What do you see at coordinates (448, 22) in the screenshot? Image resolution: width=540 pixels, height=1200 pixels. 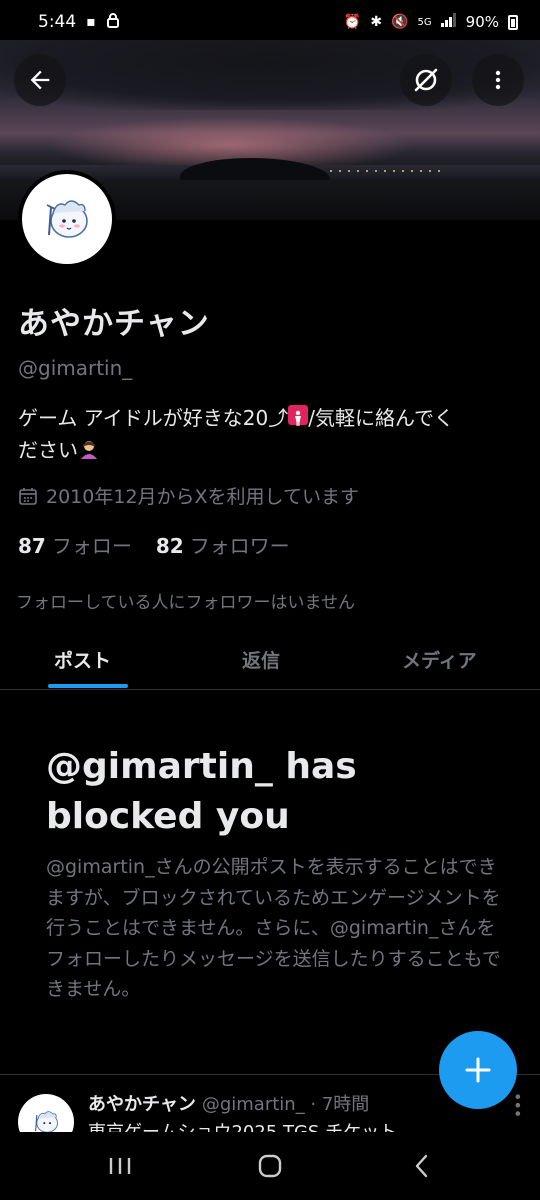 I see `signal-icon` at bounding box center [448, 22].